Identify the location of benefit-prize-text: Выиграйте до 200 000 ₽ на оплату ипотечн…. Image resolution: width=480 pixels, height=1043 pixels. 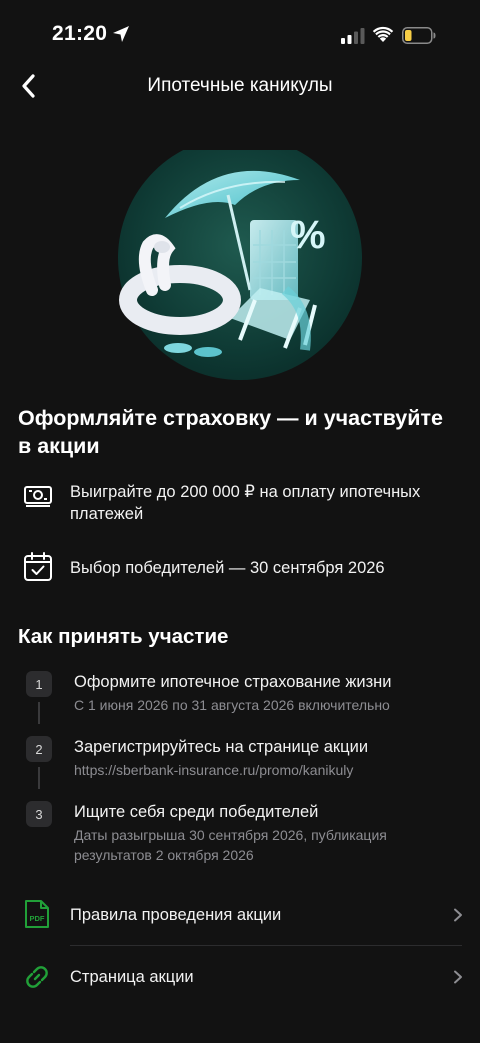
(245, 503).